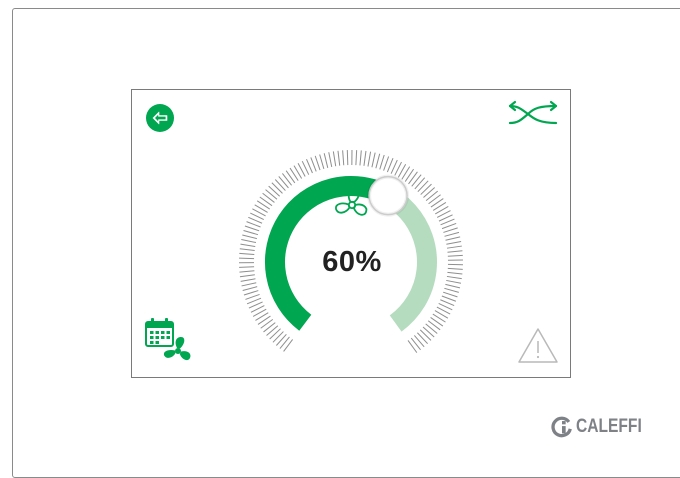  I want to click on crossover-arrows-icon, so click(534, 113).